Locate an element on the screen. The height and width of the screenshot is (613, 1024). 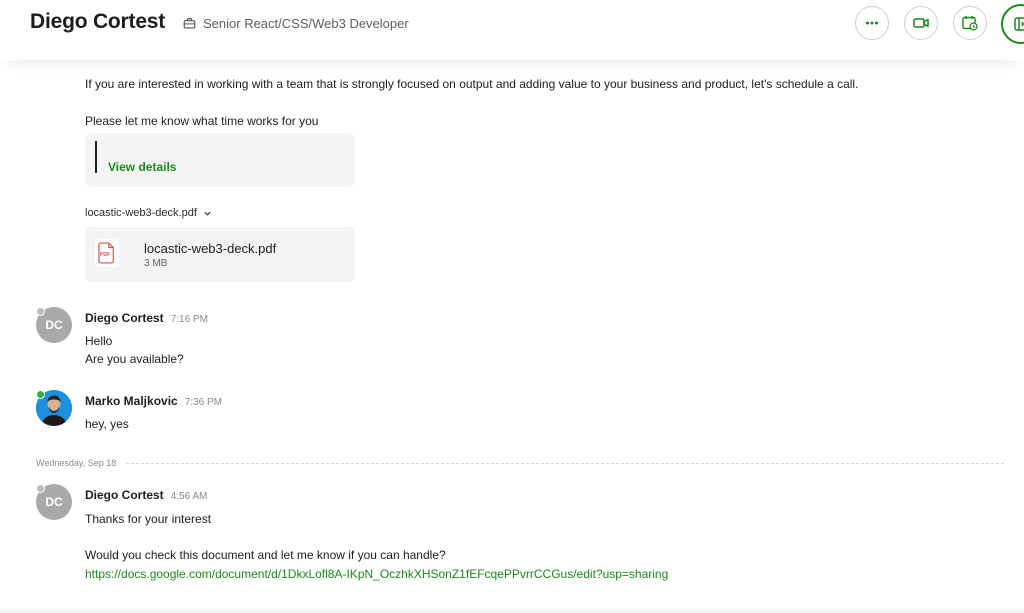
online-status-dot is located at coordinates (40, 394).